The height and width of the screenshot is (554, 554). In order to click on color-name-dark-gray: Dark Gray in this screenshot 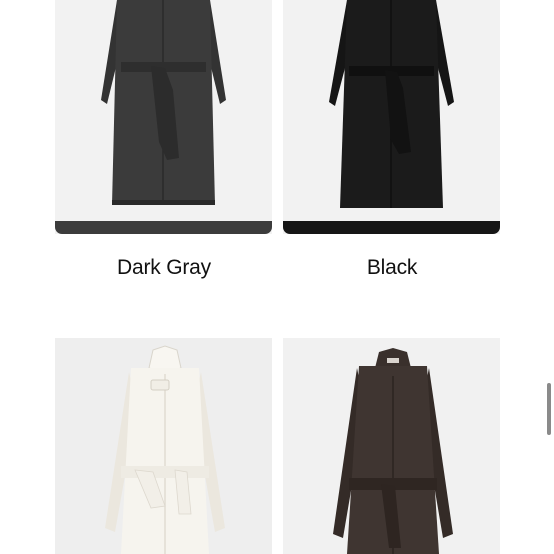, I will do `click(164, 267)`.